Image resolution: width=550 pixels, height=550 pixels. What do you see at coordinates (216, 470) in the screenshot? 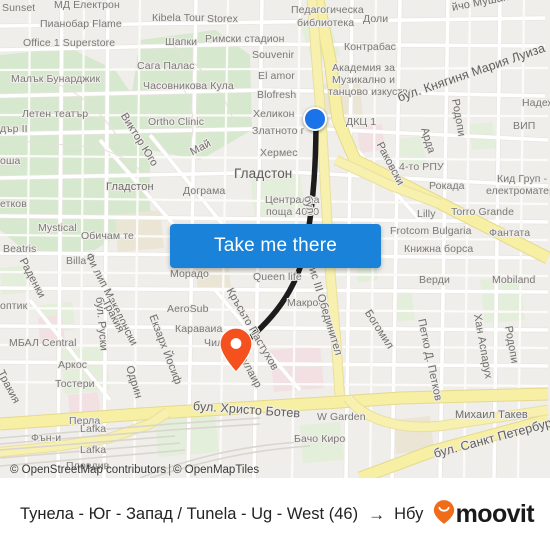
I see `openmaptiles-attribution-link: © OpenMapTiles` at bounding box center [216, 470].